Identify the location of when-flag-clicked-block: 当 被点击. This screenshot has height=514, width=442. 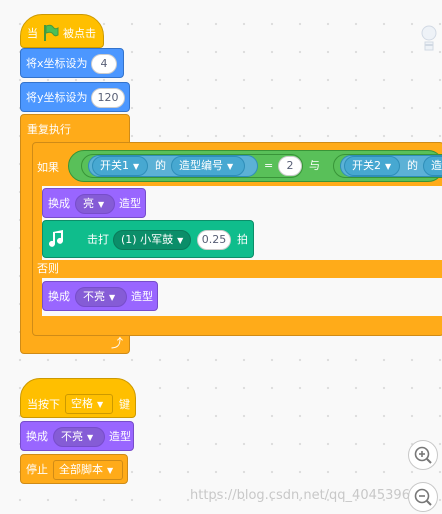
(62, 31).